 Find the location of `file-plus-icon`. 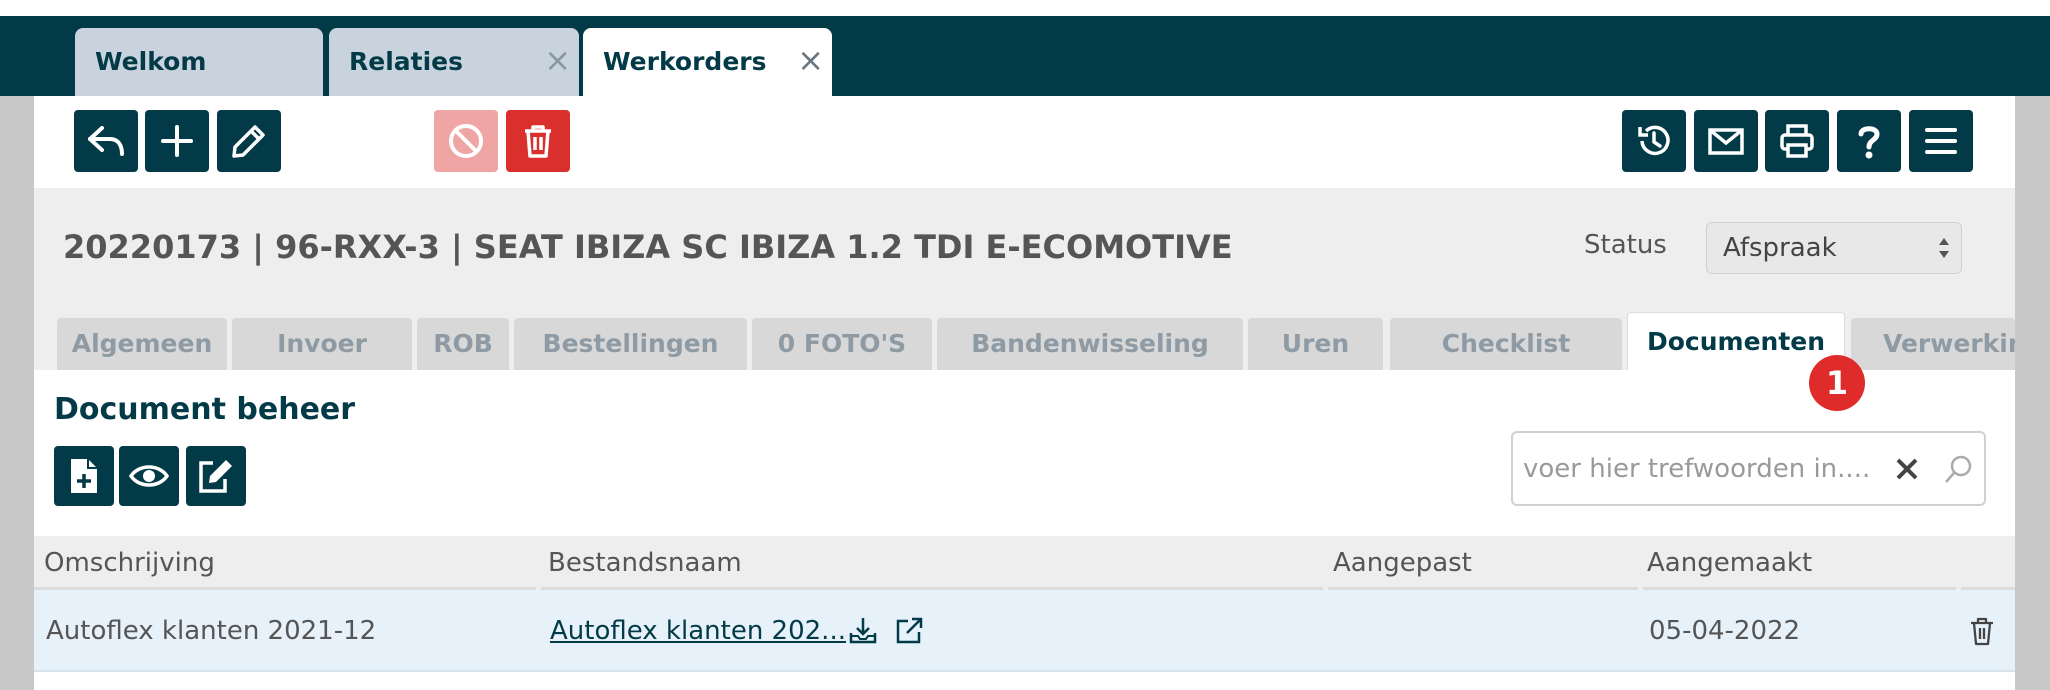

file-plus-icon is located at coordinates (84, 476).